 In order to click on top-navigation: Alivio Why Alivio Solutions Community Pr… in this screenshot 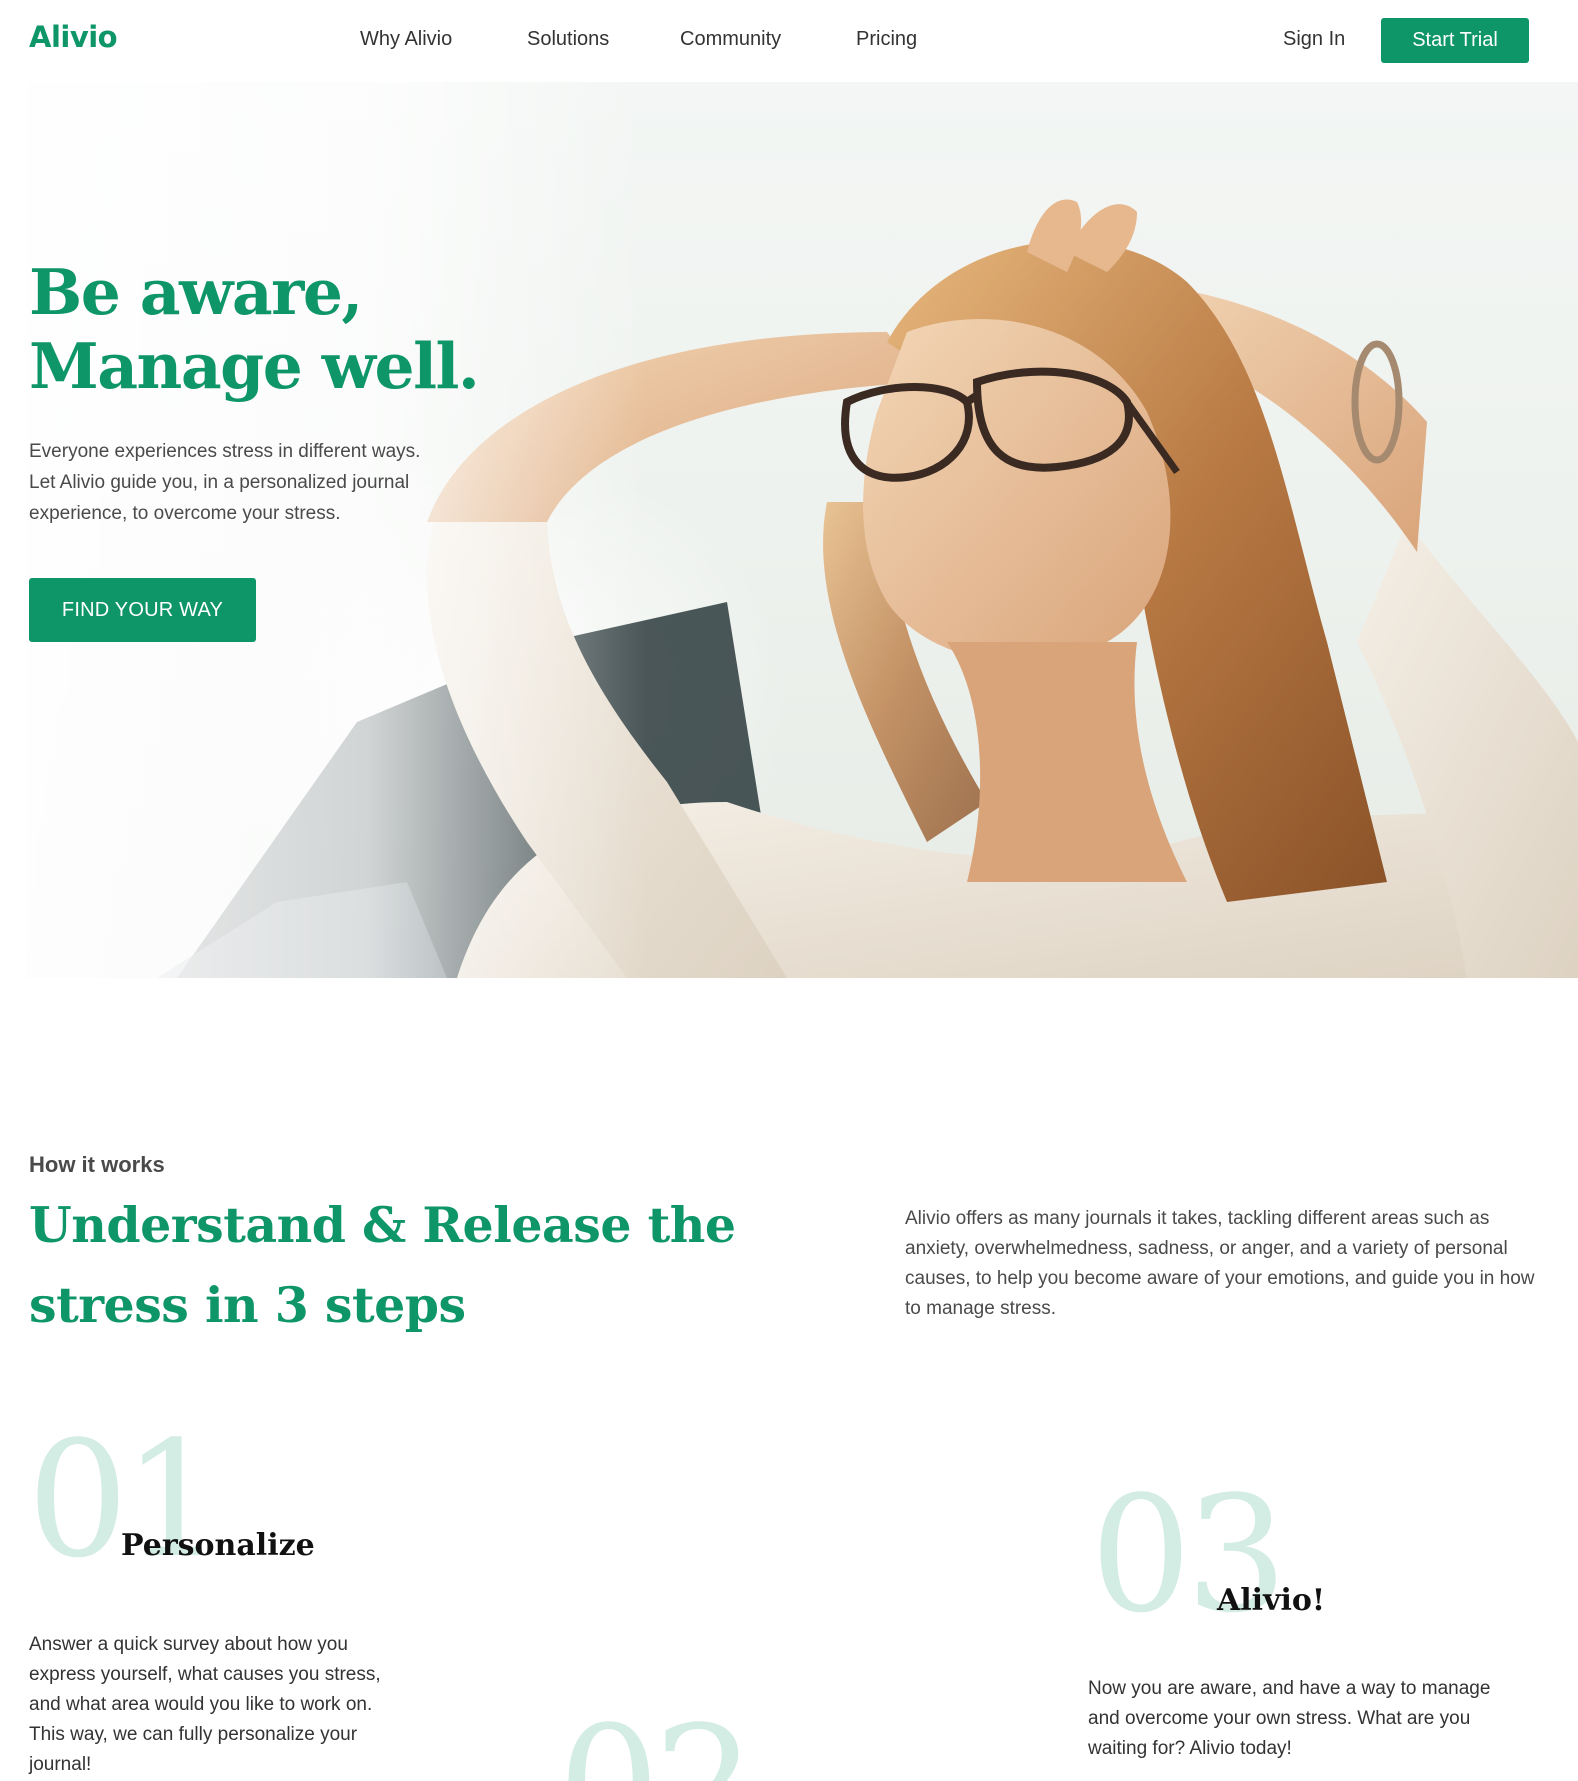, I will do `click(789, 41)`.